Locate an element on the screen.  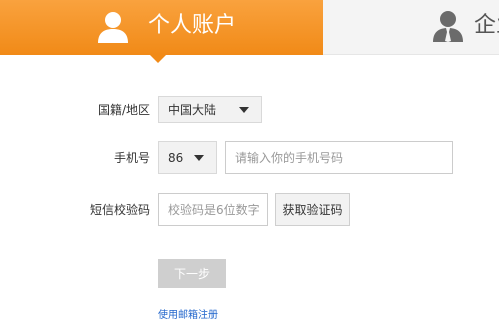
active-tab-indicator is located at coordinates (158, 59).